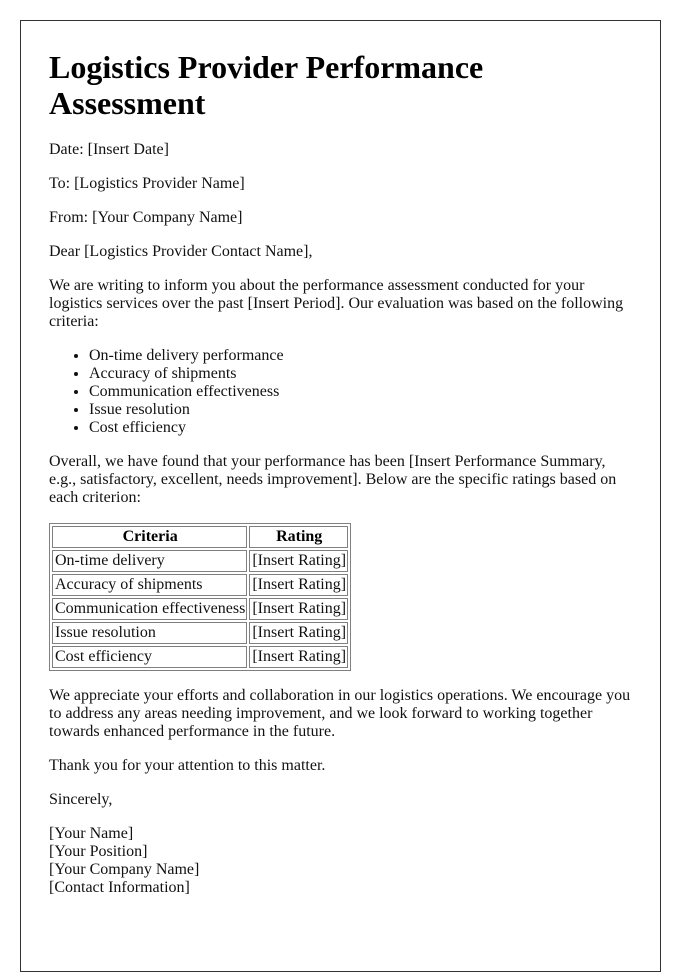 The image size is (700, 972). I want to click on table-row: On-time delivery [Insert Rating], so click(200, 561).